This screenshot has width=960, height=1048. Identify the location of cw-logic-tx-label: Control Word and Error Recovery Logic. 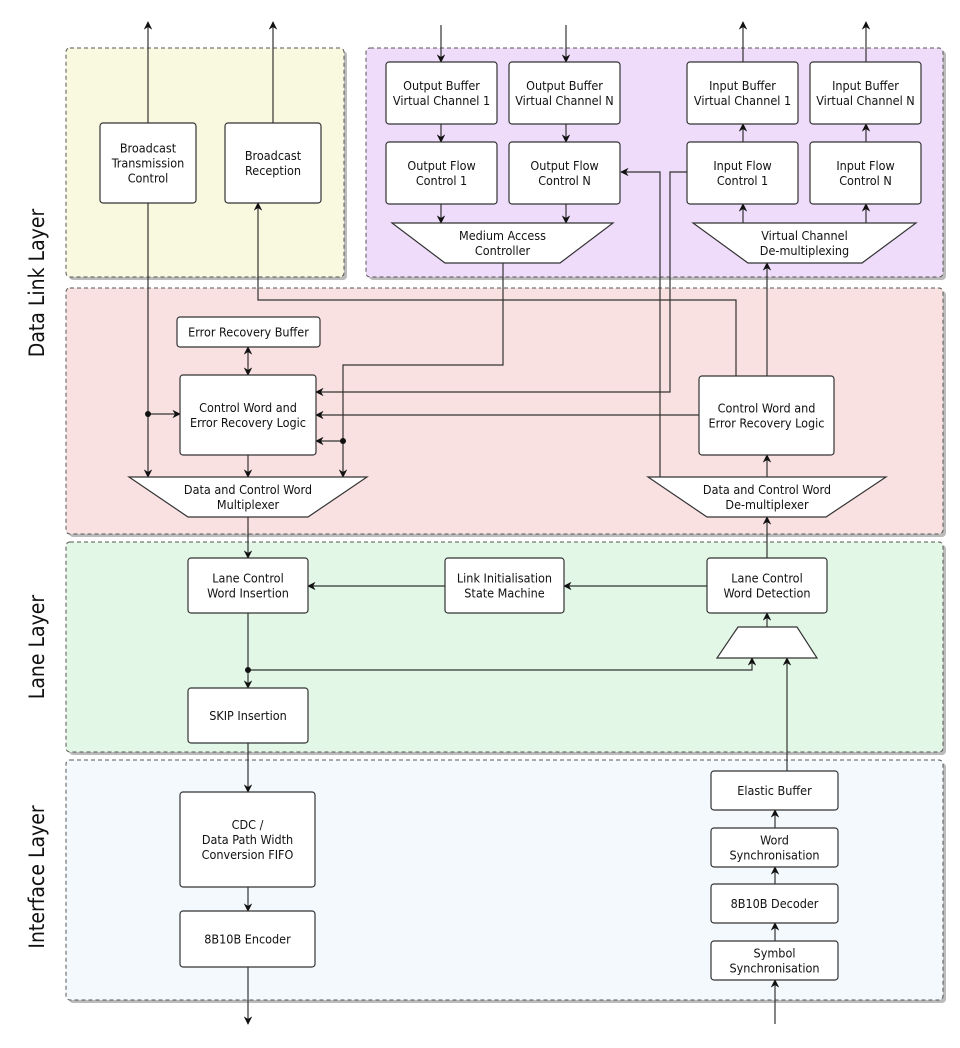
(248, 415).